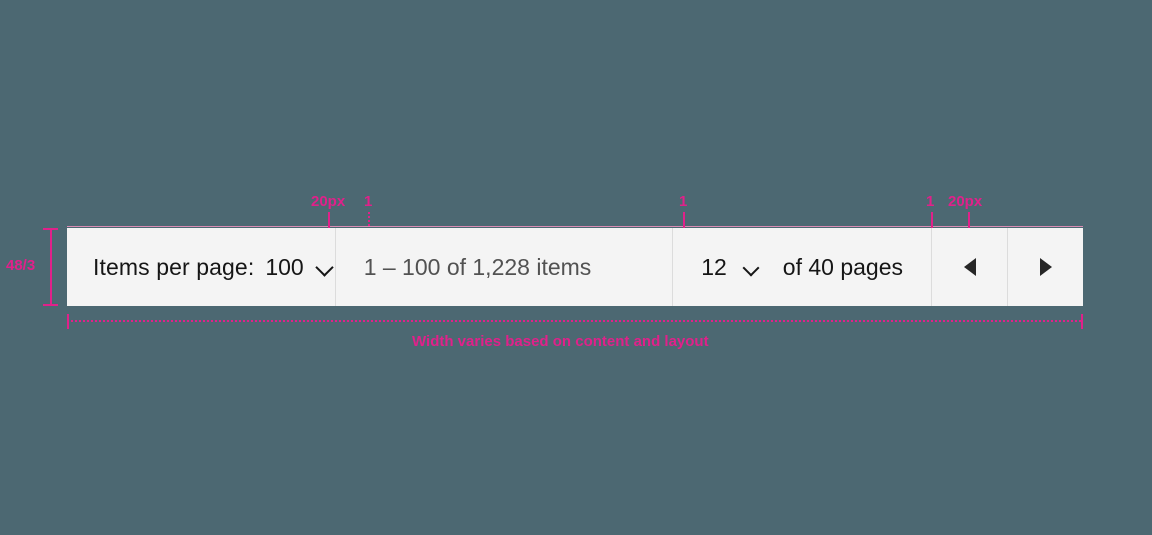  What do you see at coordinates (965, 201) in the screenshot?
I see `annotation-label-nav-icon-size: 20px` at bounding box center [965, 201].